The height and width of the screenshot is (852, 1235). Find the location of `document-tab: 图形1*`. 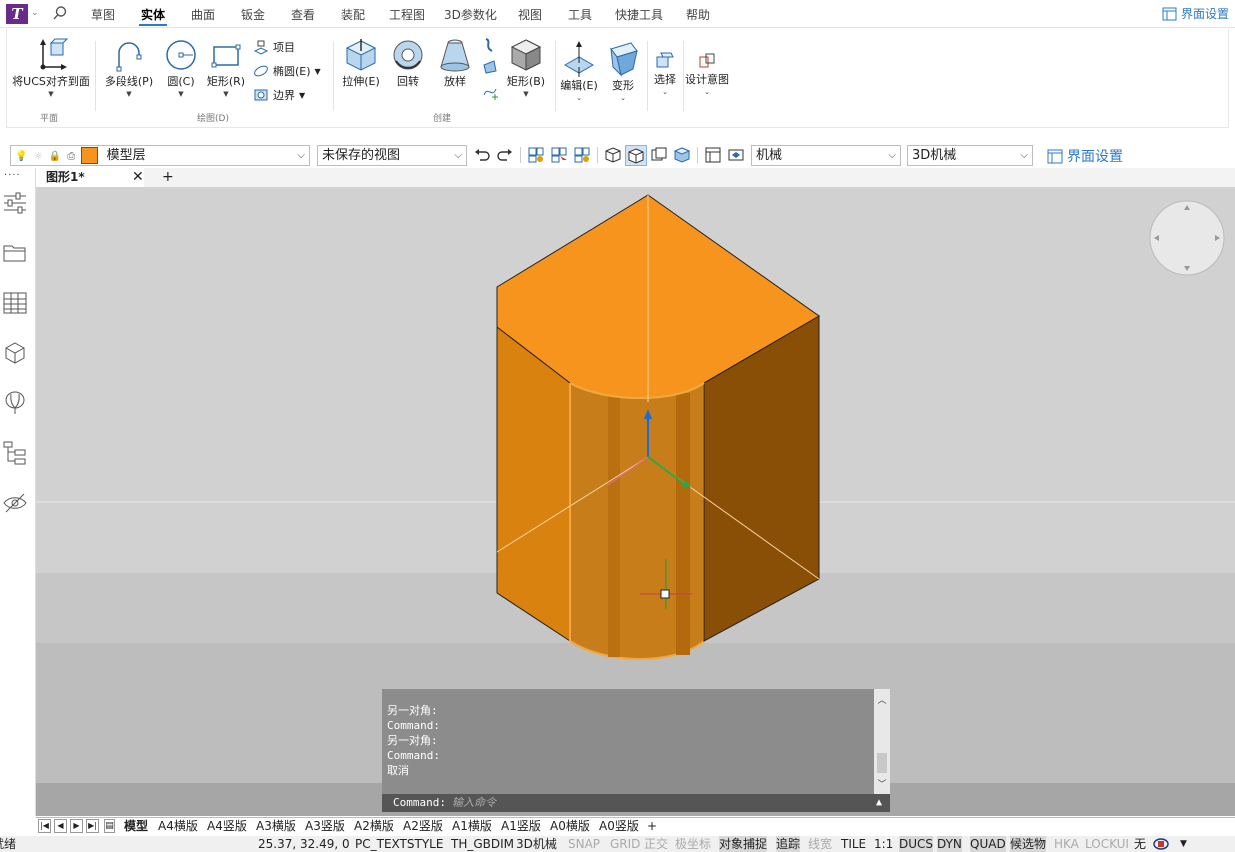

document-tab: 图形1* is located at coordinates (90, 177).